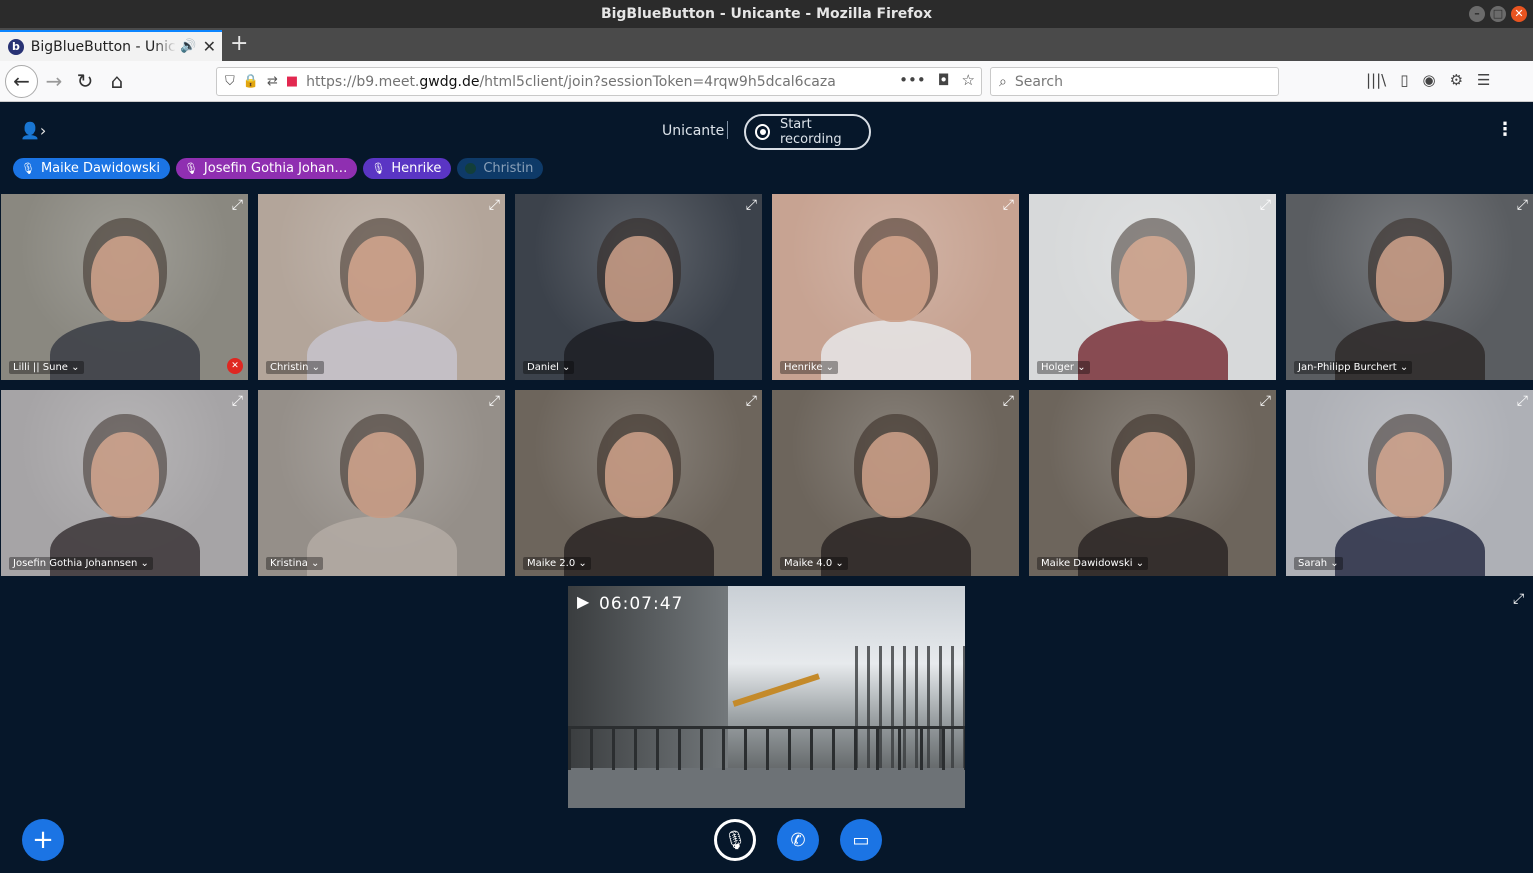  I want to click on webcam-tile: Maike Dawidowski ⌄ ⤢, so click(1152, 483).